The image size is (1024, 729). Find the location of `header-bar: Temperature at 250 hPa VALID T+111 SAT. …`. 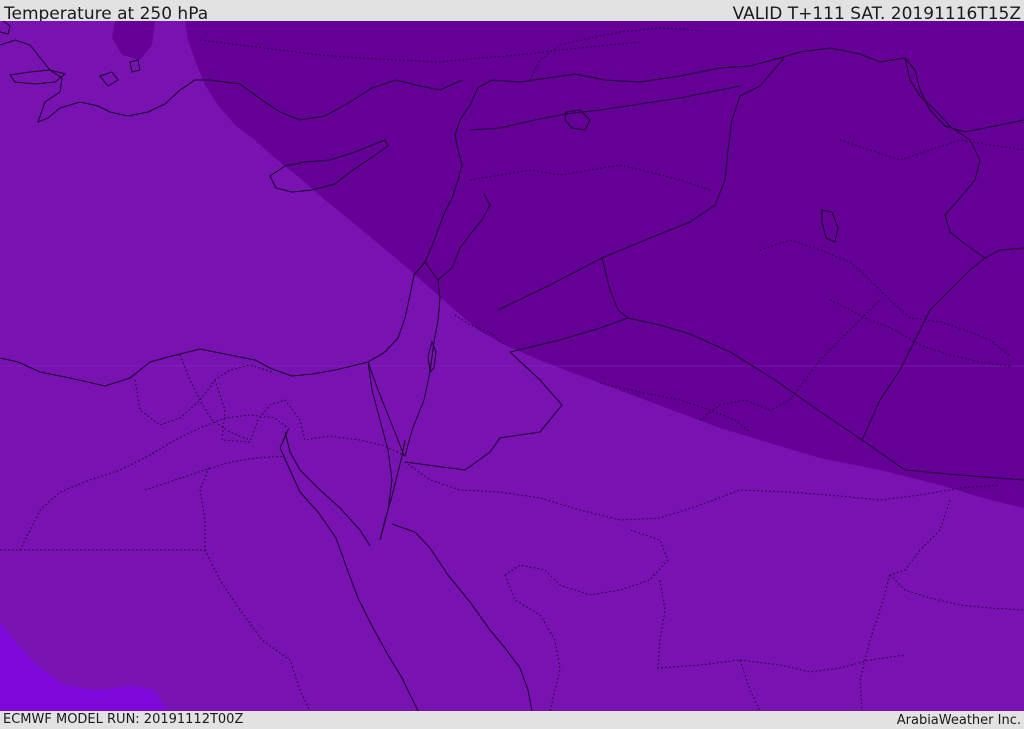

header-bar: Temperature at 250 hPa VALID T+111 SAT. … is located at coordinates (512, 12).